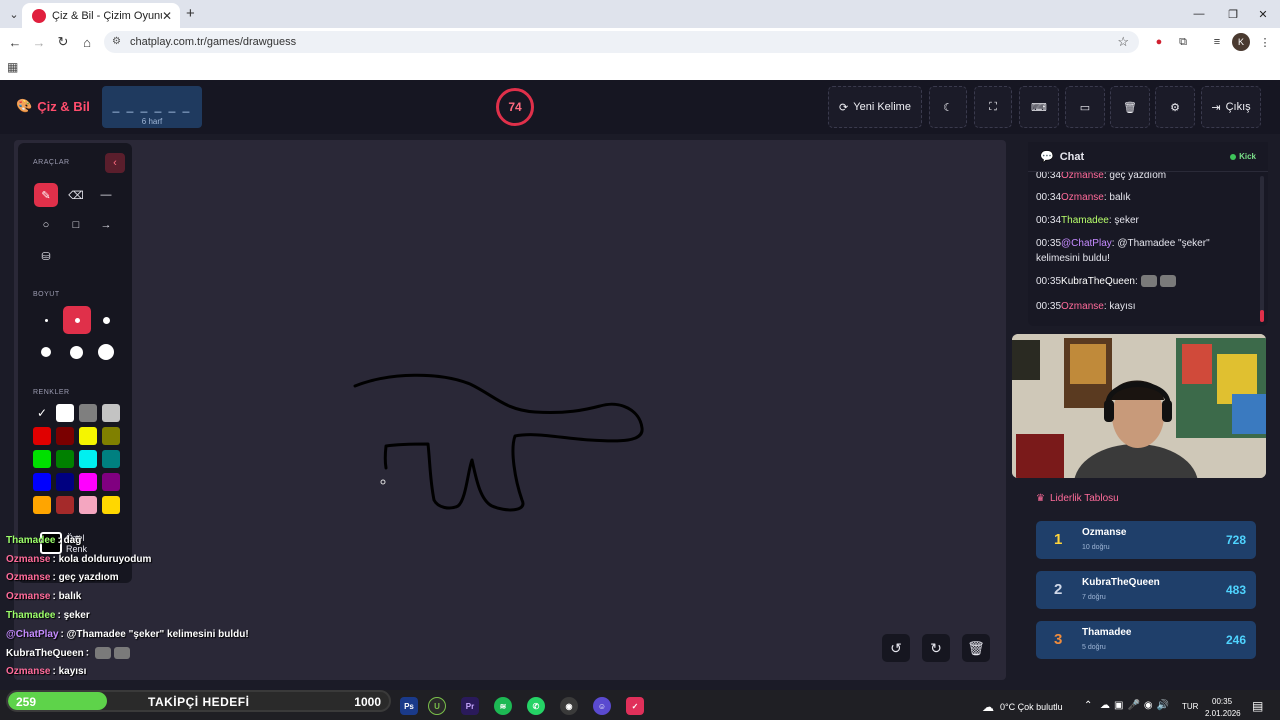  I want to click on clock-date: 2.01.2026, so click(1223, 713).